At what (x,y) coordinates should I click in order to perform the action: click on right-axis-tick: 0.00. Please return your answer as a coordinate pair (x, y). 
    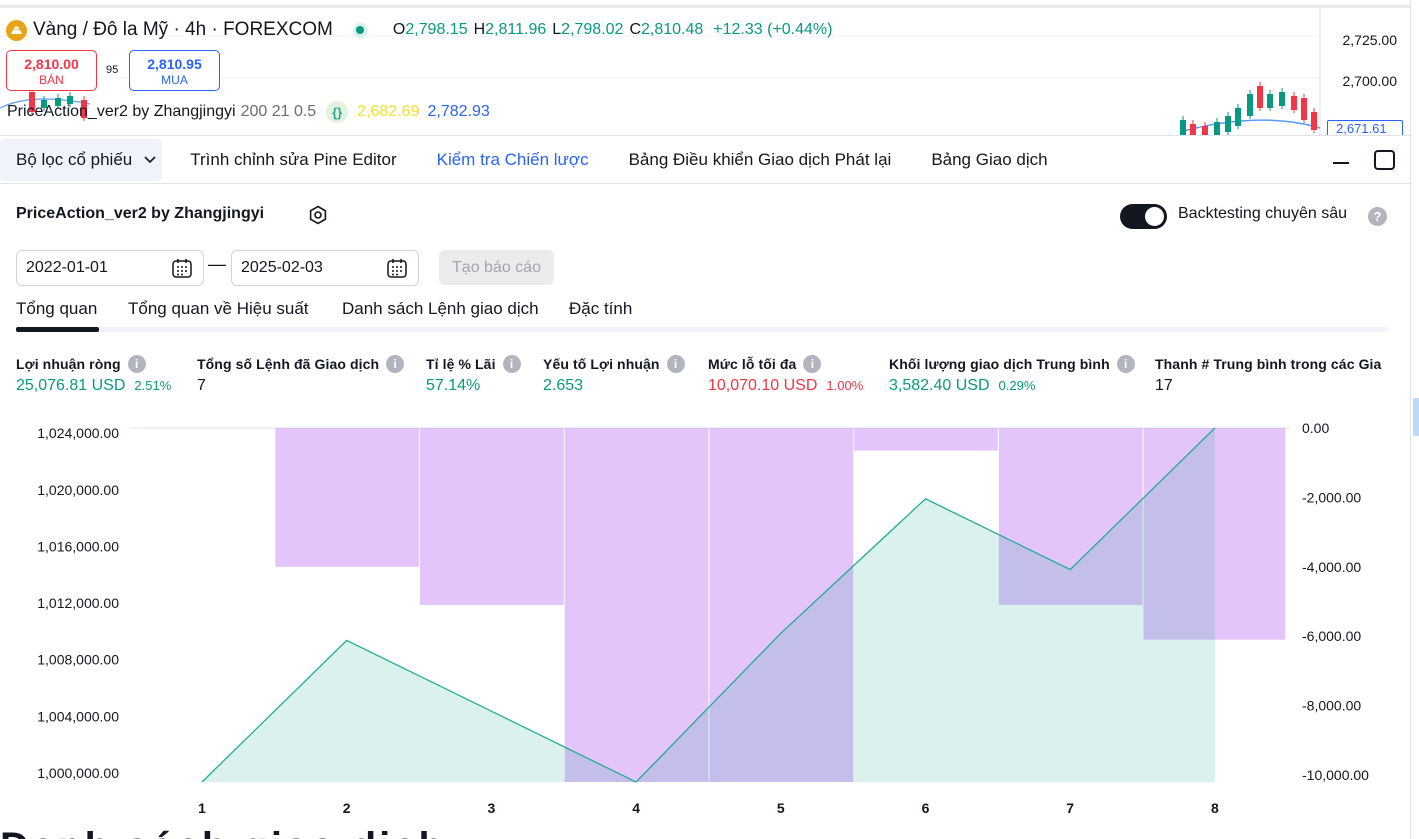
    Looking at the image, I should click on (1315, 428).